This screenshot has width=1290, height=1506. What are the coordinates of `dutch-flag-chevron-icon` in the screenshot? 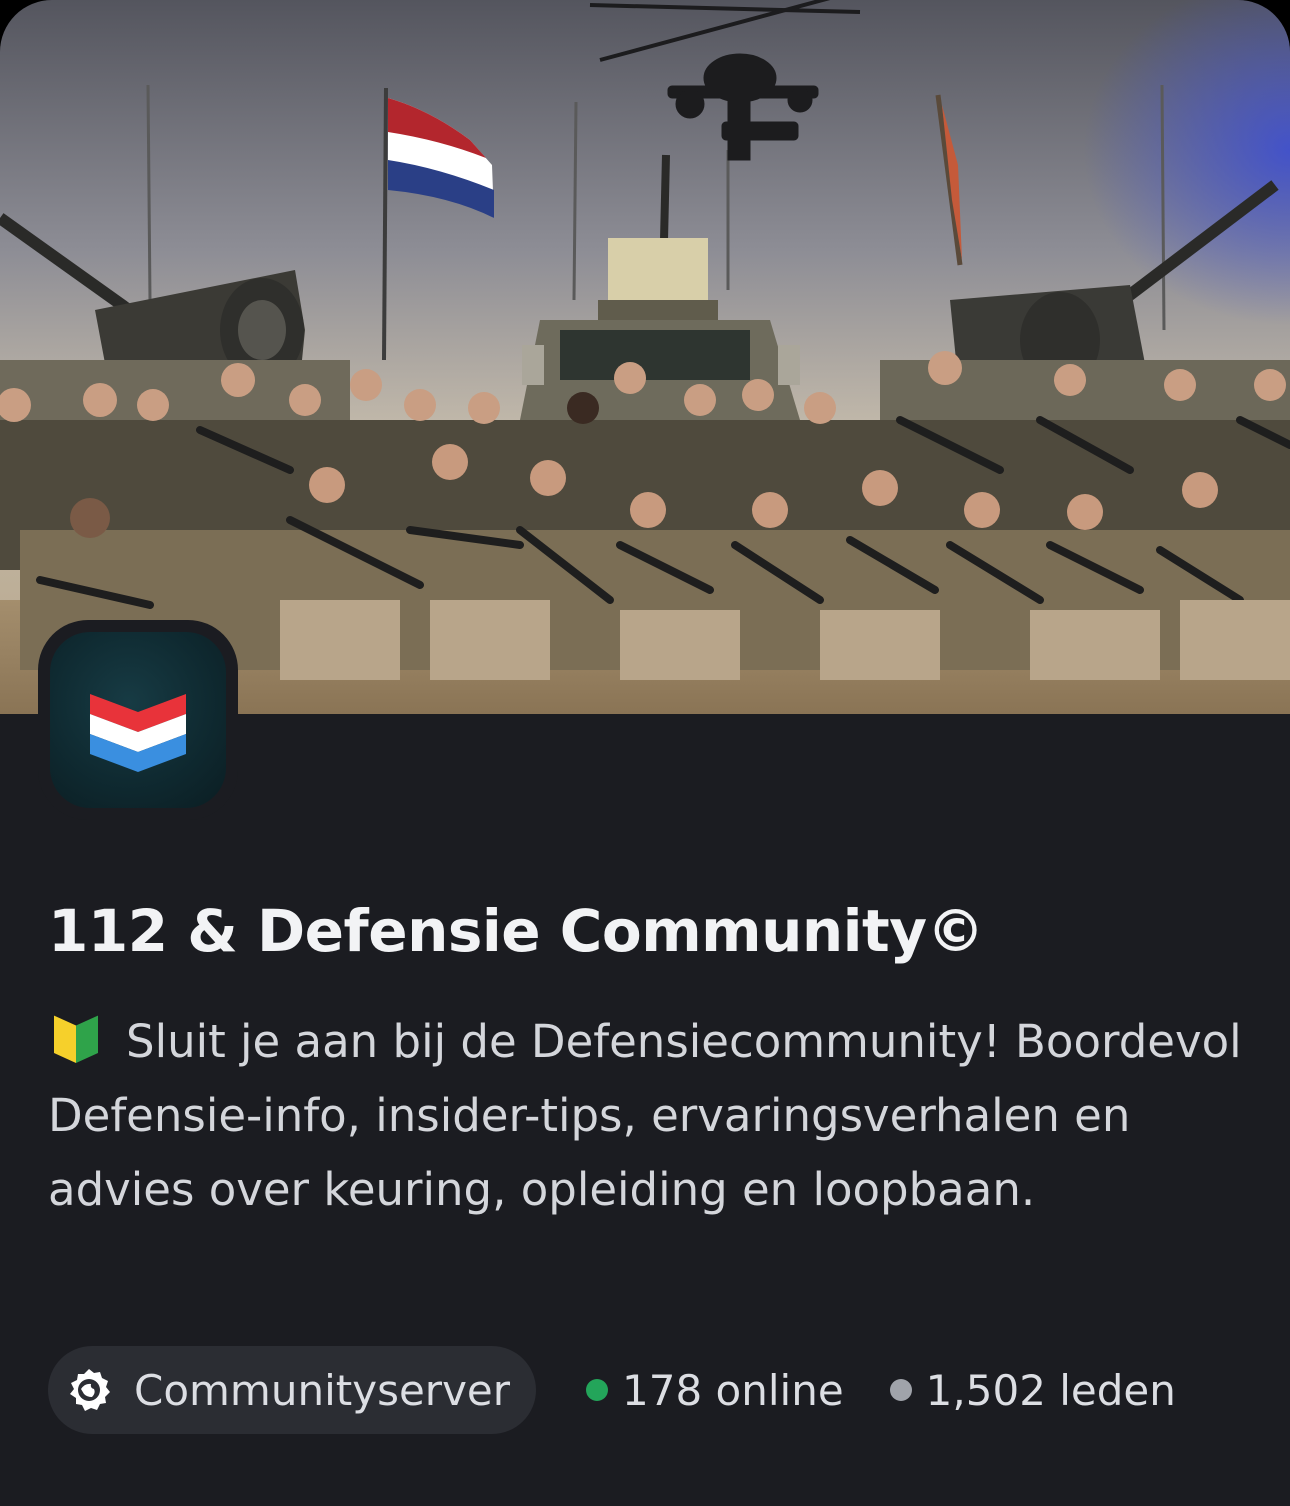 It's located at (138, 720).